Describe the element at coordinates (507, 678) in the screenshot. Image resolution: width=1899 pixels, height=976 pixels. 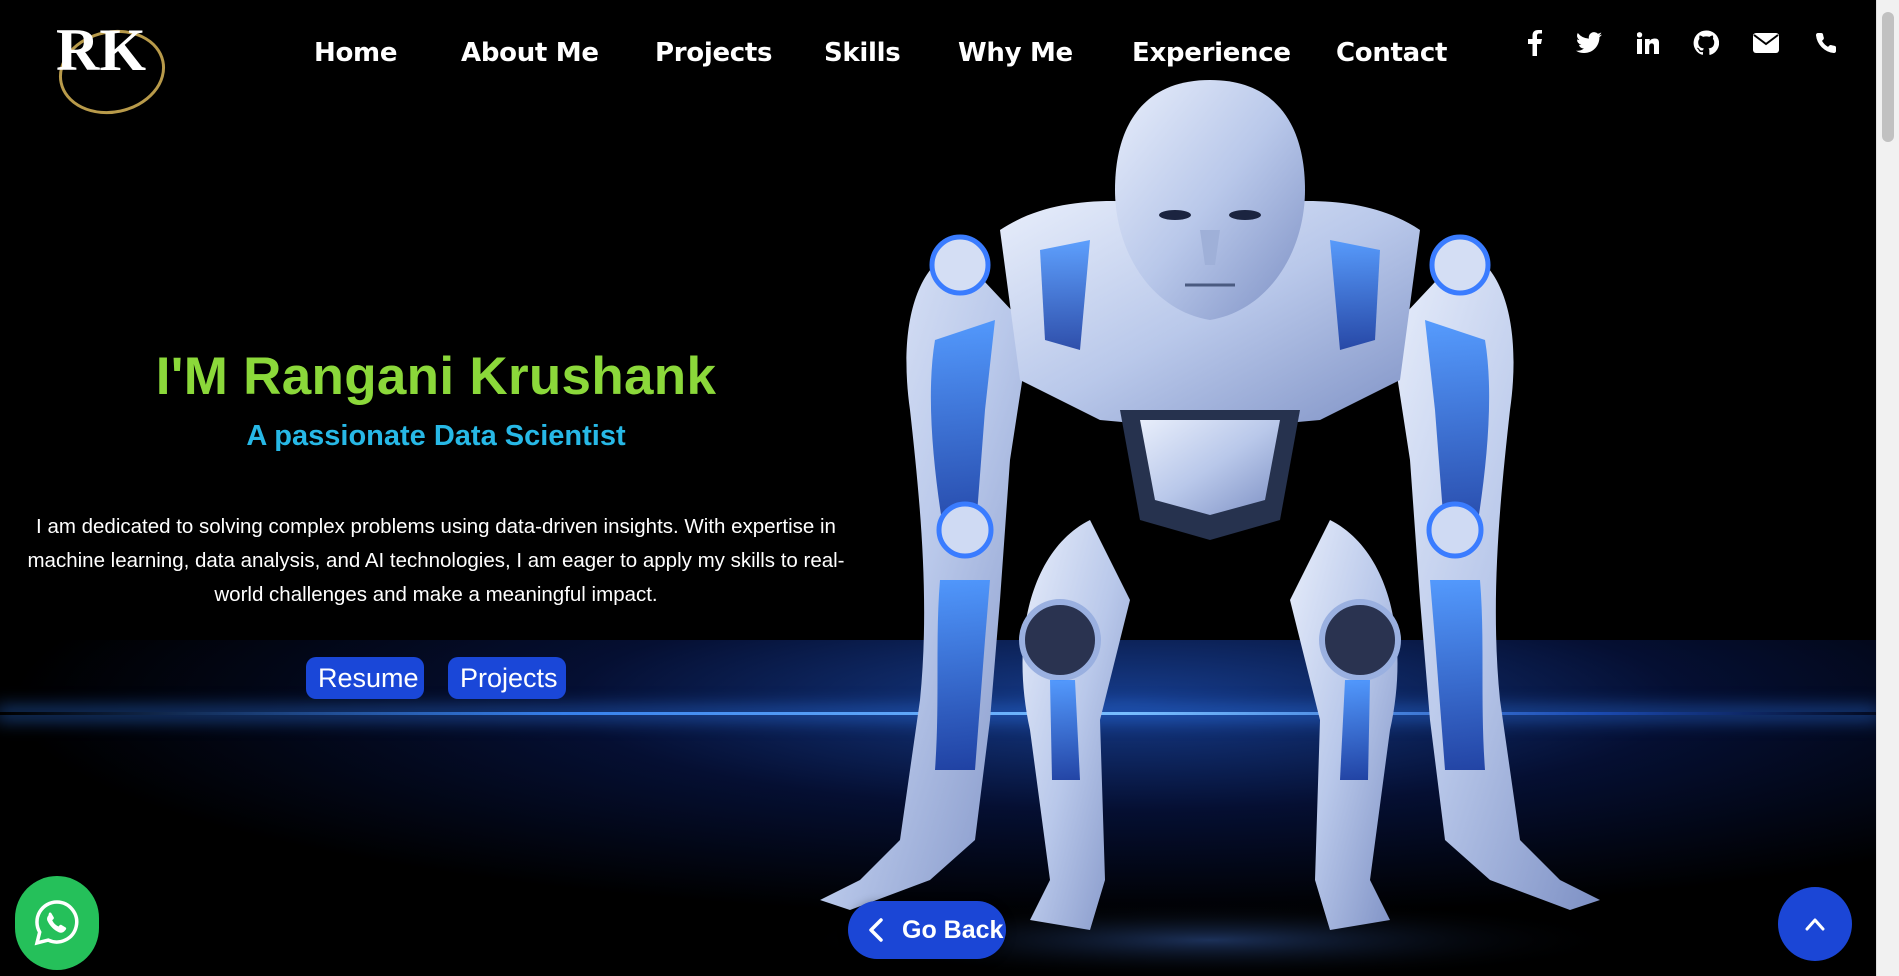
I see `projects-button: Projects` at that location.